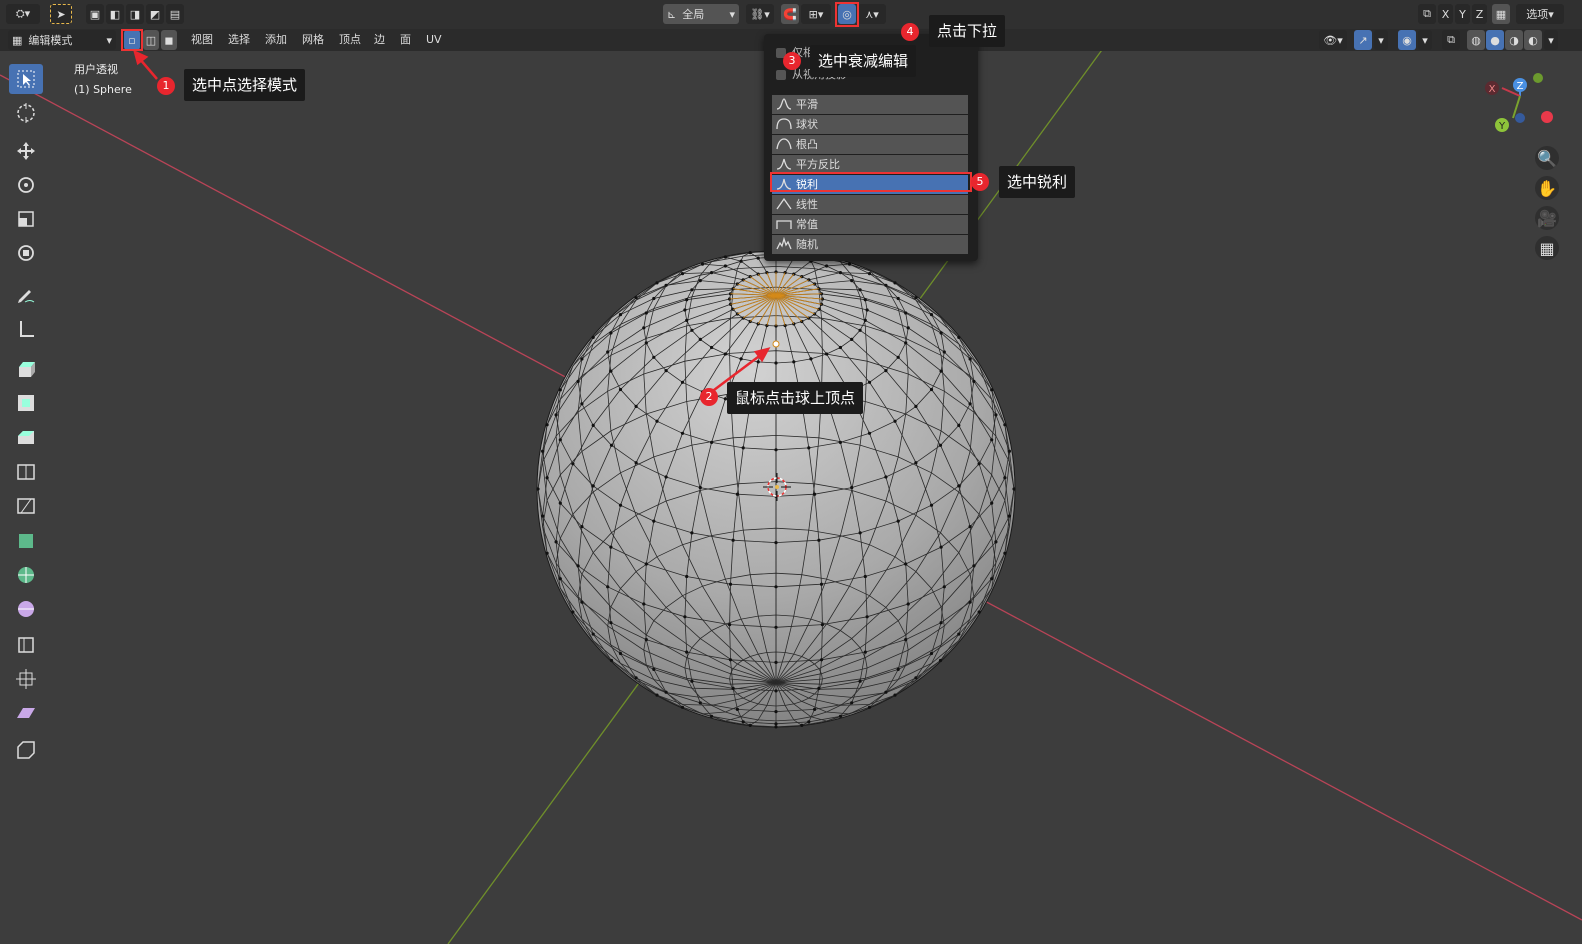 The image size is (1582, 944). What do you see at coordinates (807, 104) in the screenshot?
I see `falloff-item-label: 平滑` at bounding box center [807, 104].